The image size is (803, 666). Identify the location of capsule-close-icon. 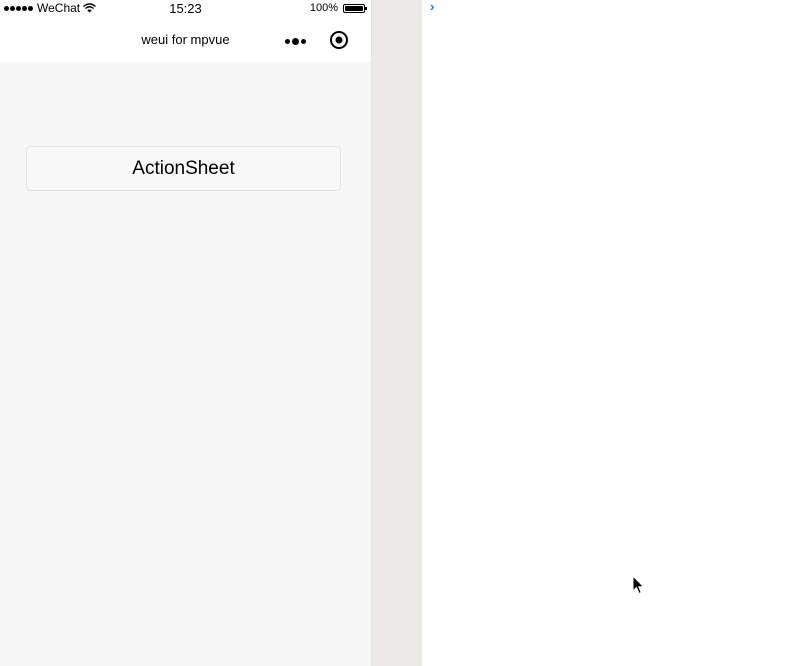
(339, 40).